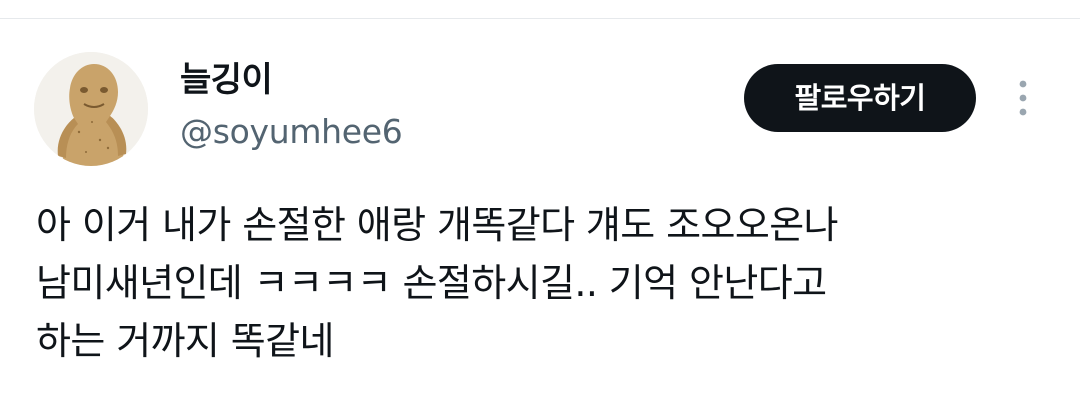  What do you see at coordinates (1023, 98) in the screenshot?
I see `more-vertical-icon` at bounding box center [1023, 98].